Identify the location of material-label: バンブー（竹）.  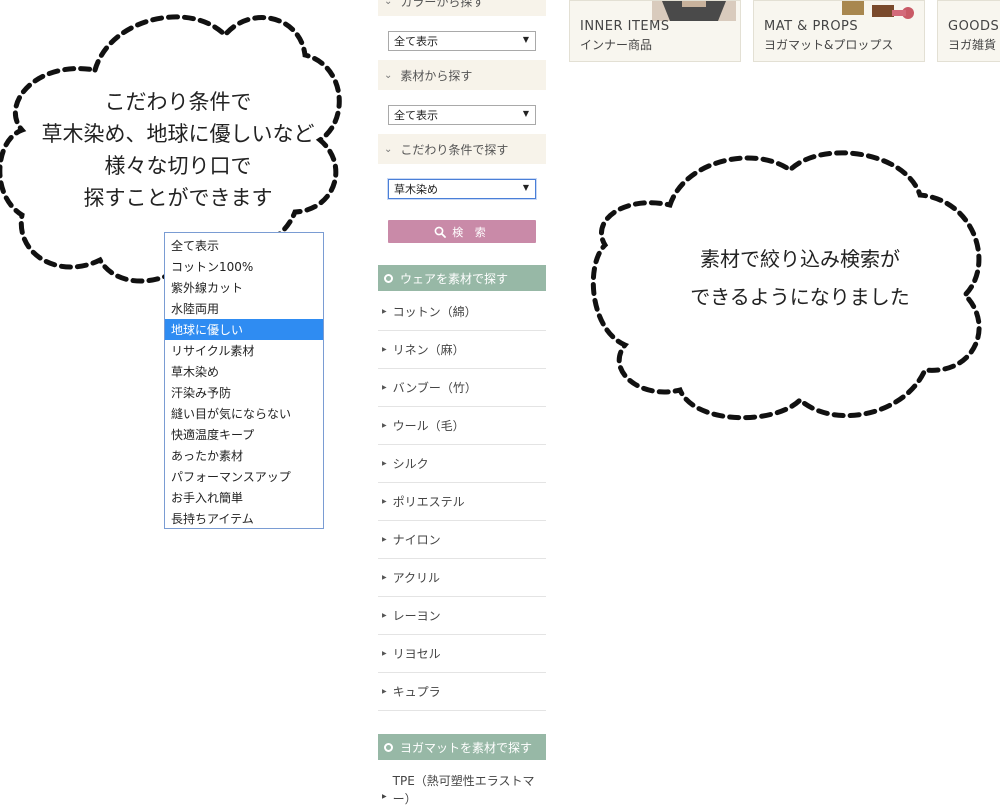
(434, 388).